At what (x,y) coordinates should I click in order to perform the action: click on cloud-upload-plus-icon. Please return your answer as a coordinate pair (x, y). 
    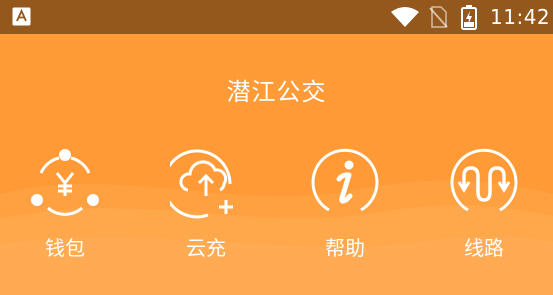
    Looking at the image, I should click on (201, 184).